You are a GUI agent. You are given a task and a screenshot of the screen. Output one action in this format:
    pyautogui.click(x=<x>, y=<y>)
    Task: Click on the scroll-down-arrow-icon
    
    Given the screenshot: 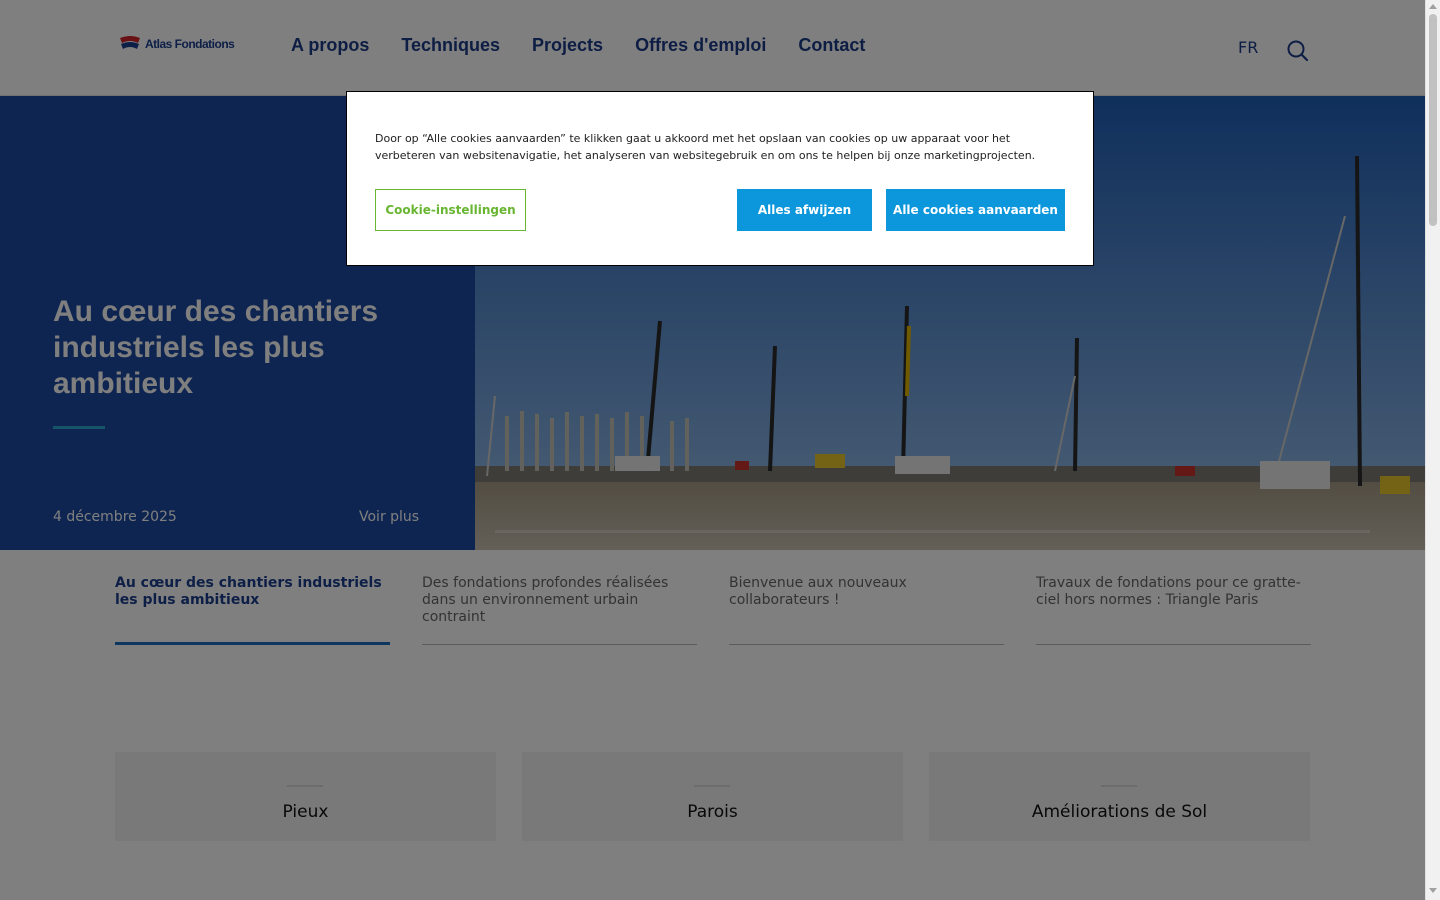 What is the action you would take?
    pyautogui.click(x=1433, y=890)
    